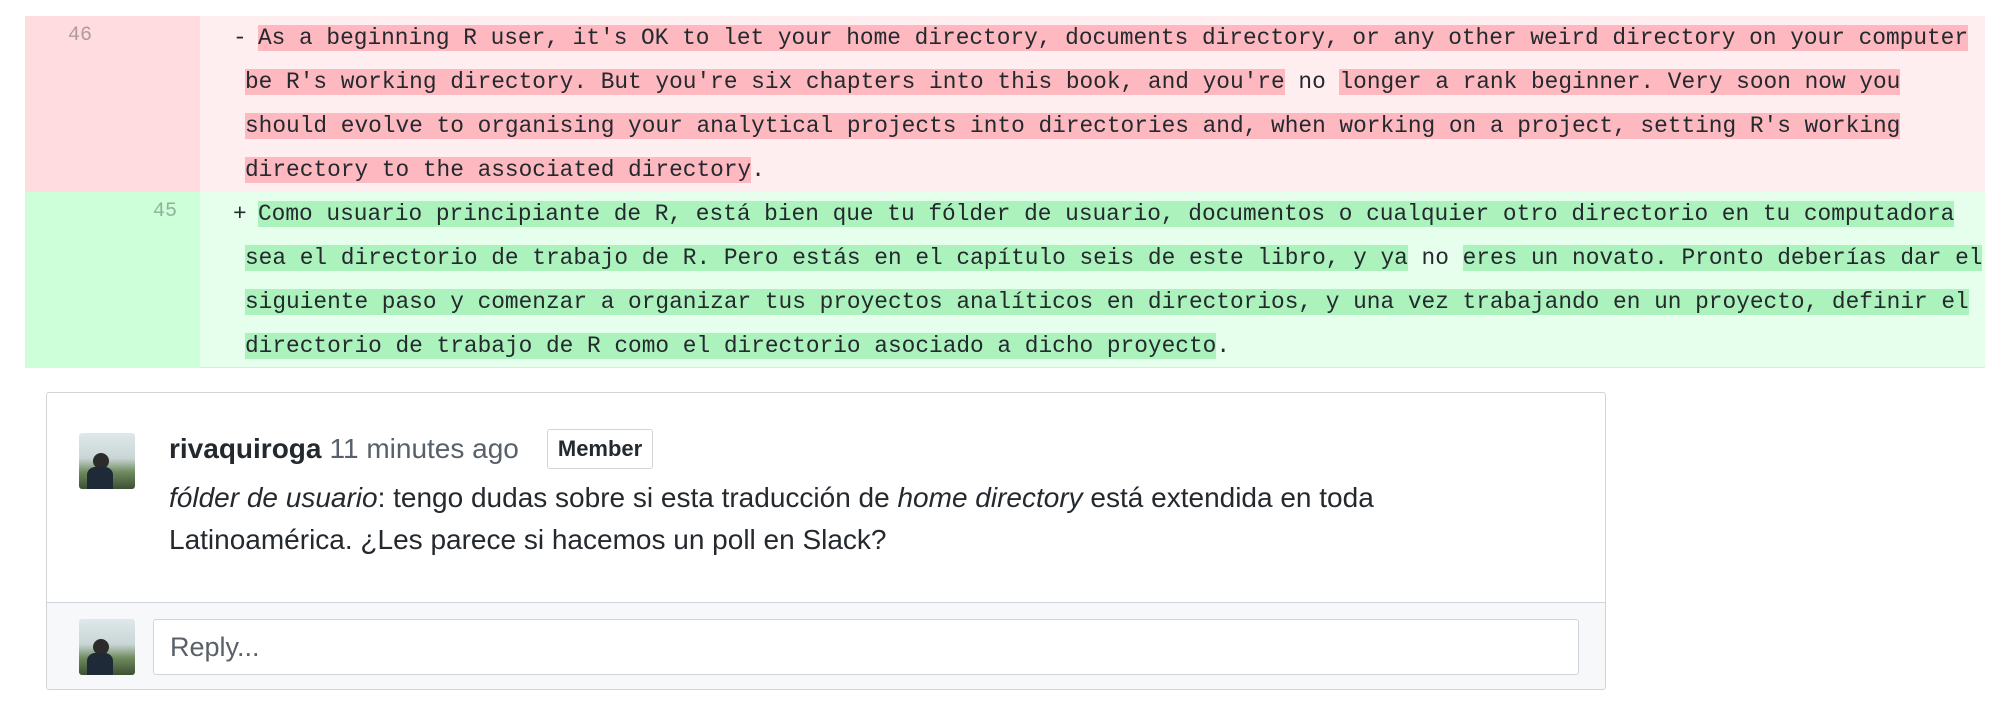 This screenshot has width=2002, height=706. I want to click on comment-header: rivaquiroga 11 minutes ago Member, so click(411, 449).